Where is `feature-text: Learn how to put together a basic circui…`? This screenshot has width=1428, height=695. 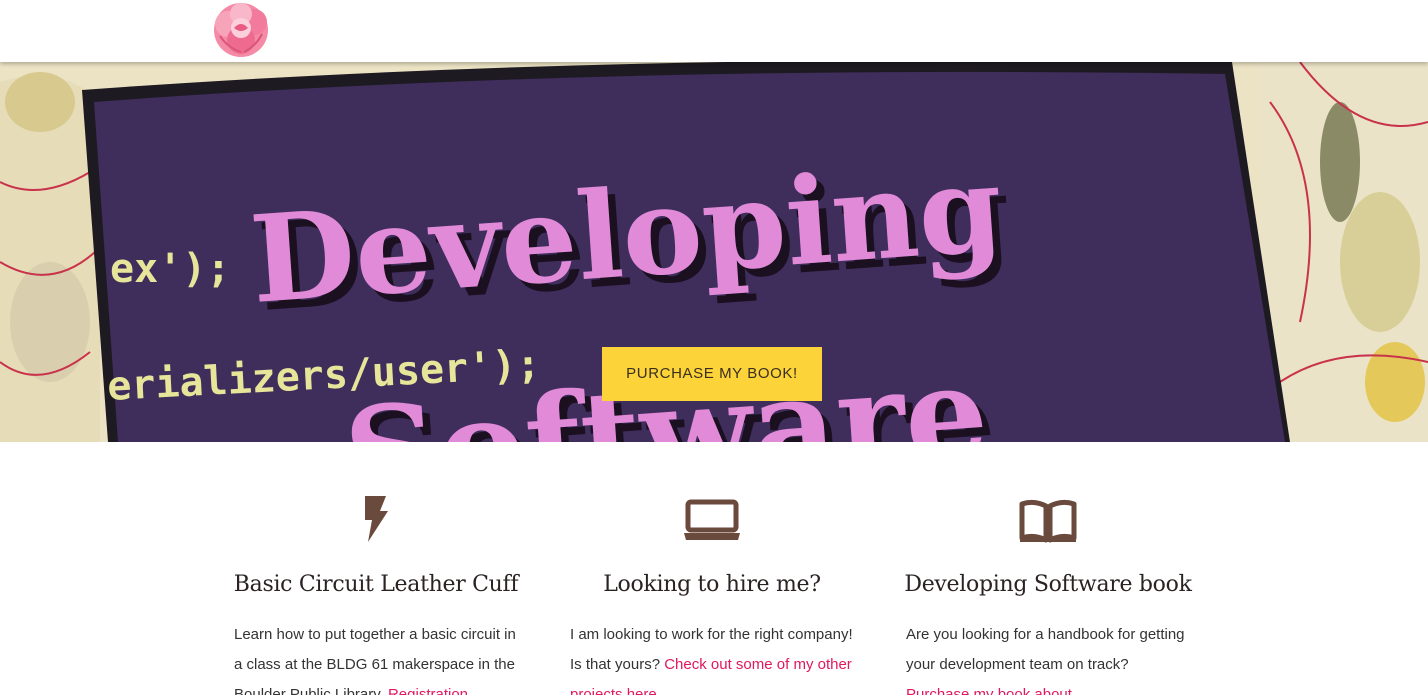
feature-text: Learn how to put together a basic circui… is located at coordinates (379, 657).